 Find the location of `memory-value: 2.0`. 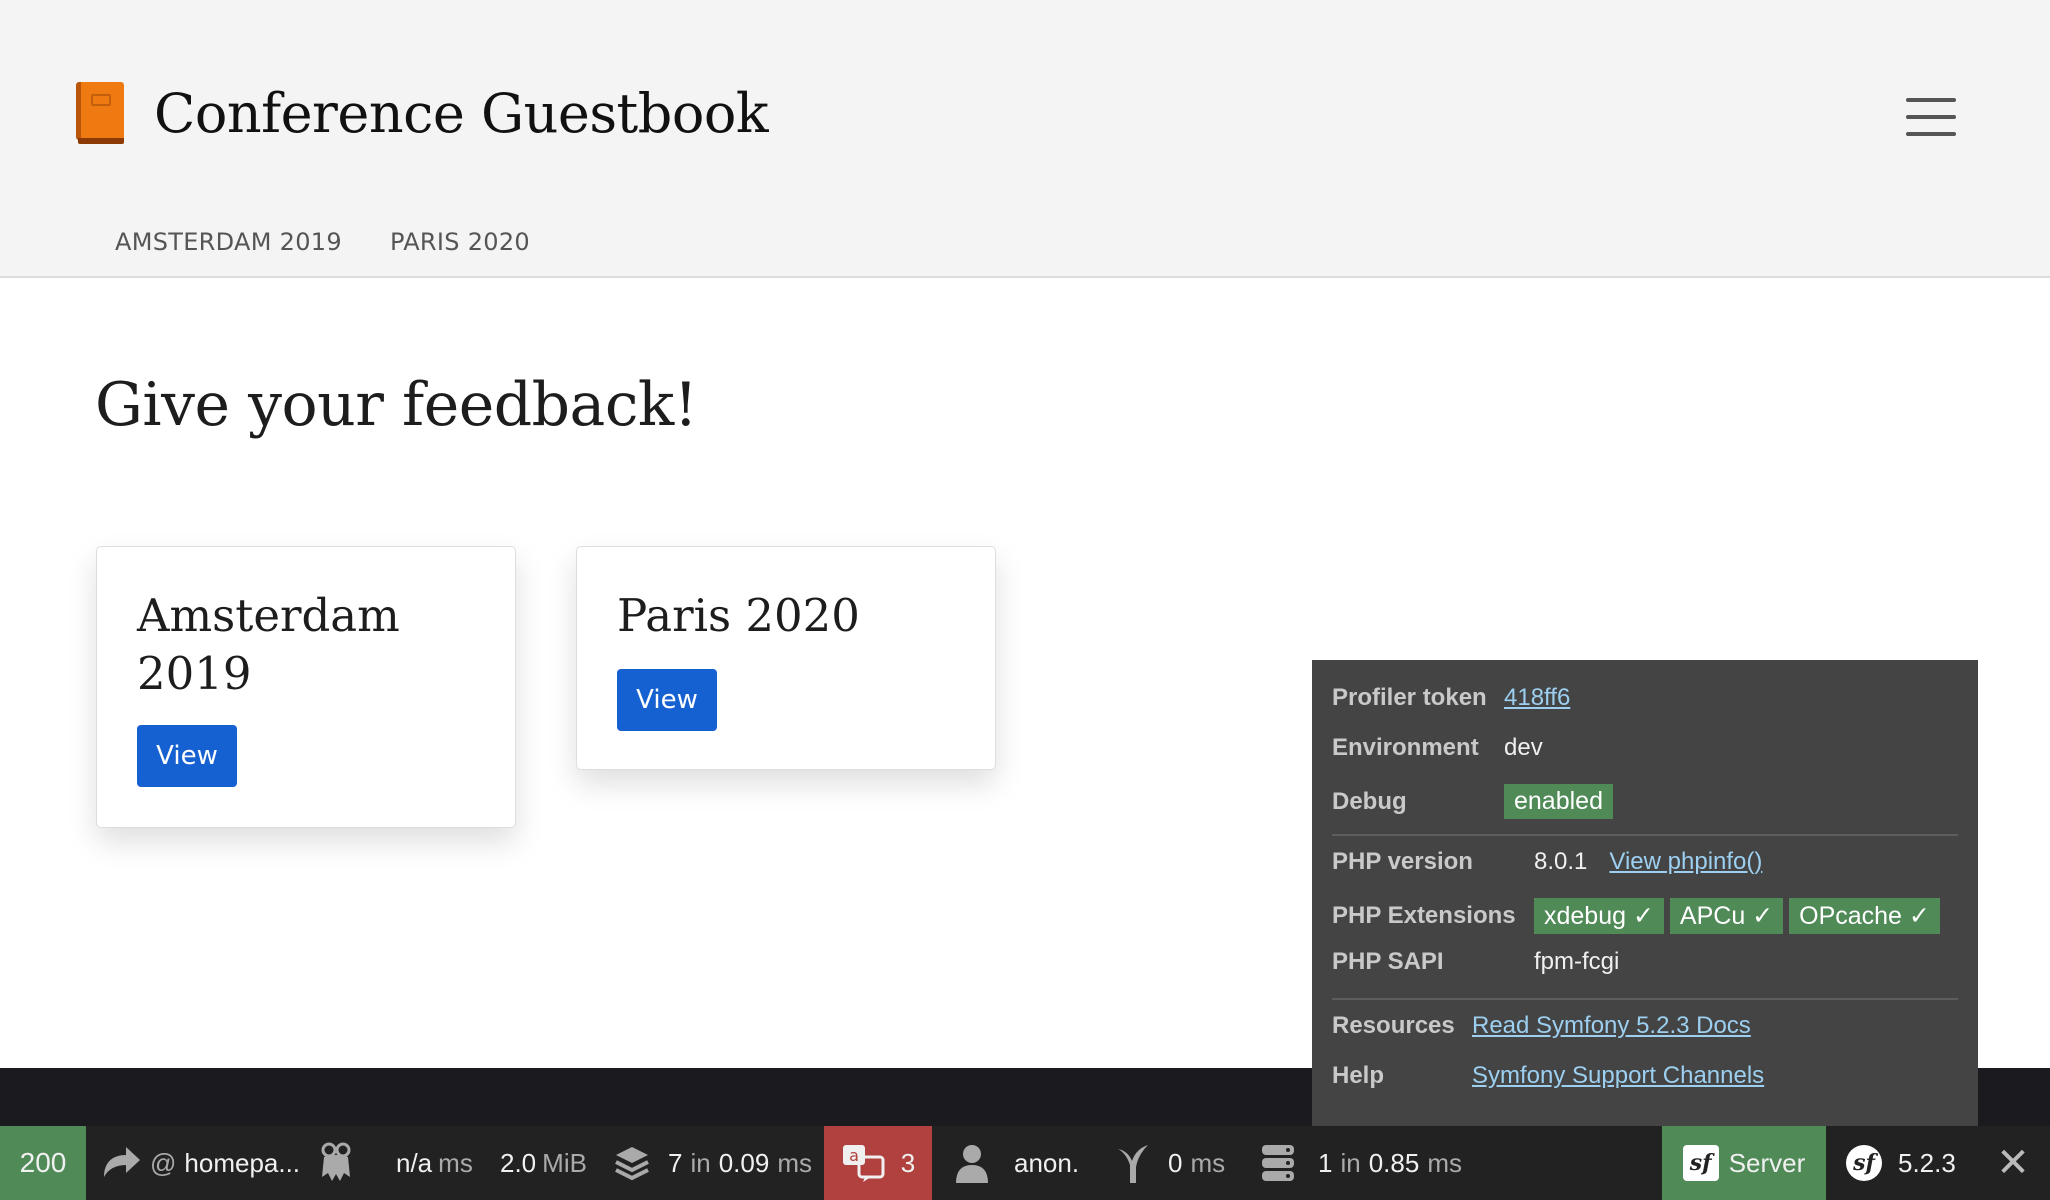

memory-value: 2.0 is located at coordinates (518, 1162).